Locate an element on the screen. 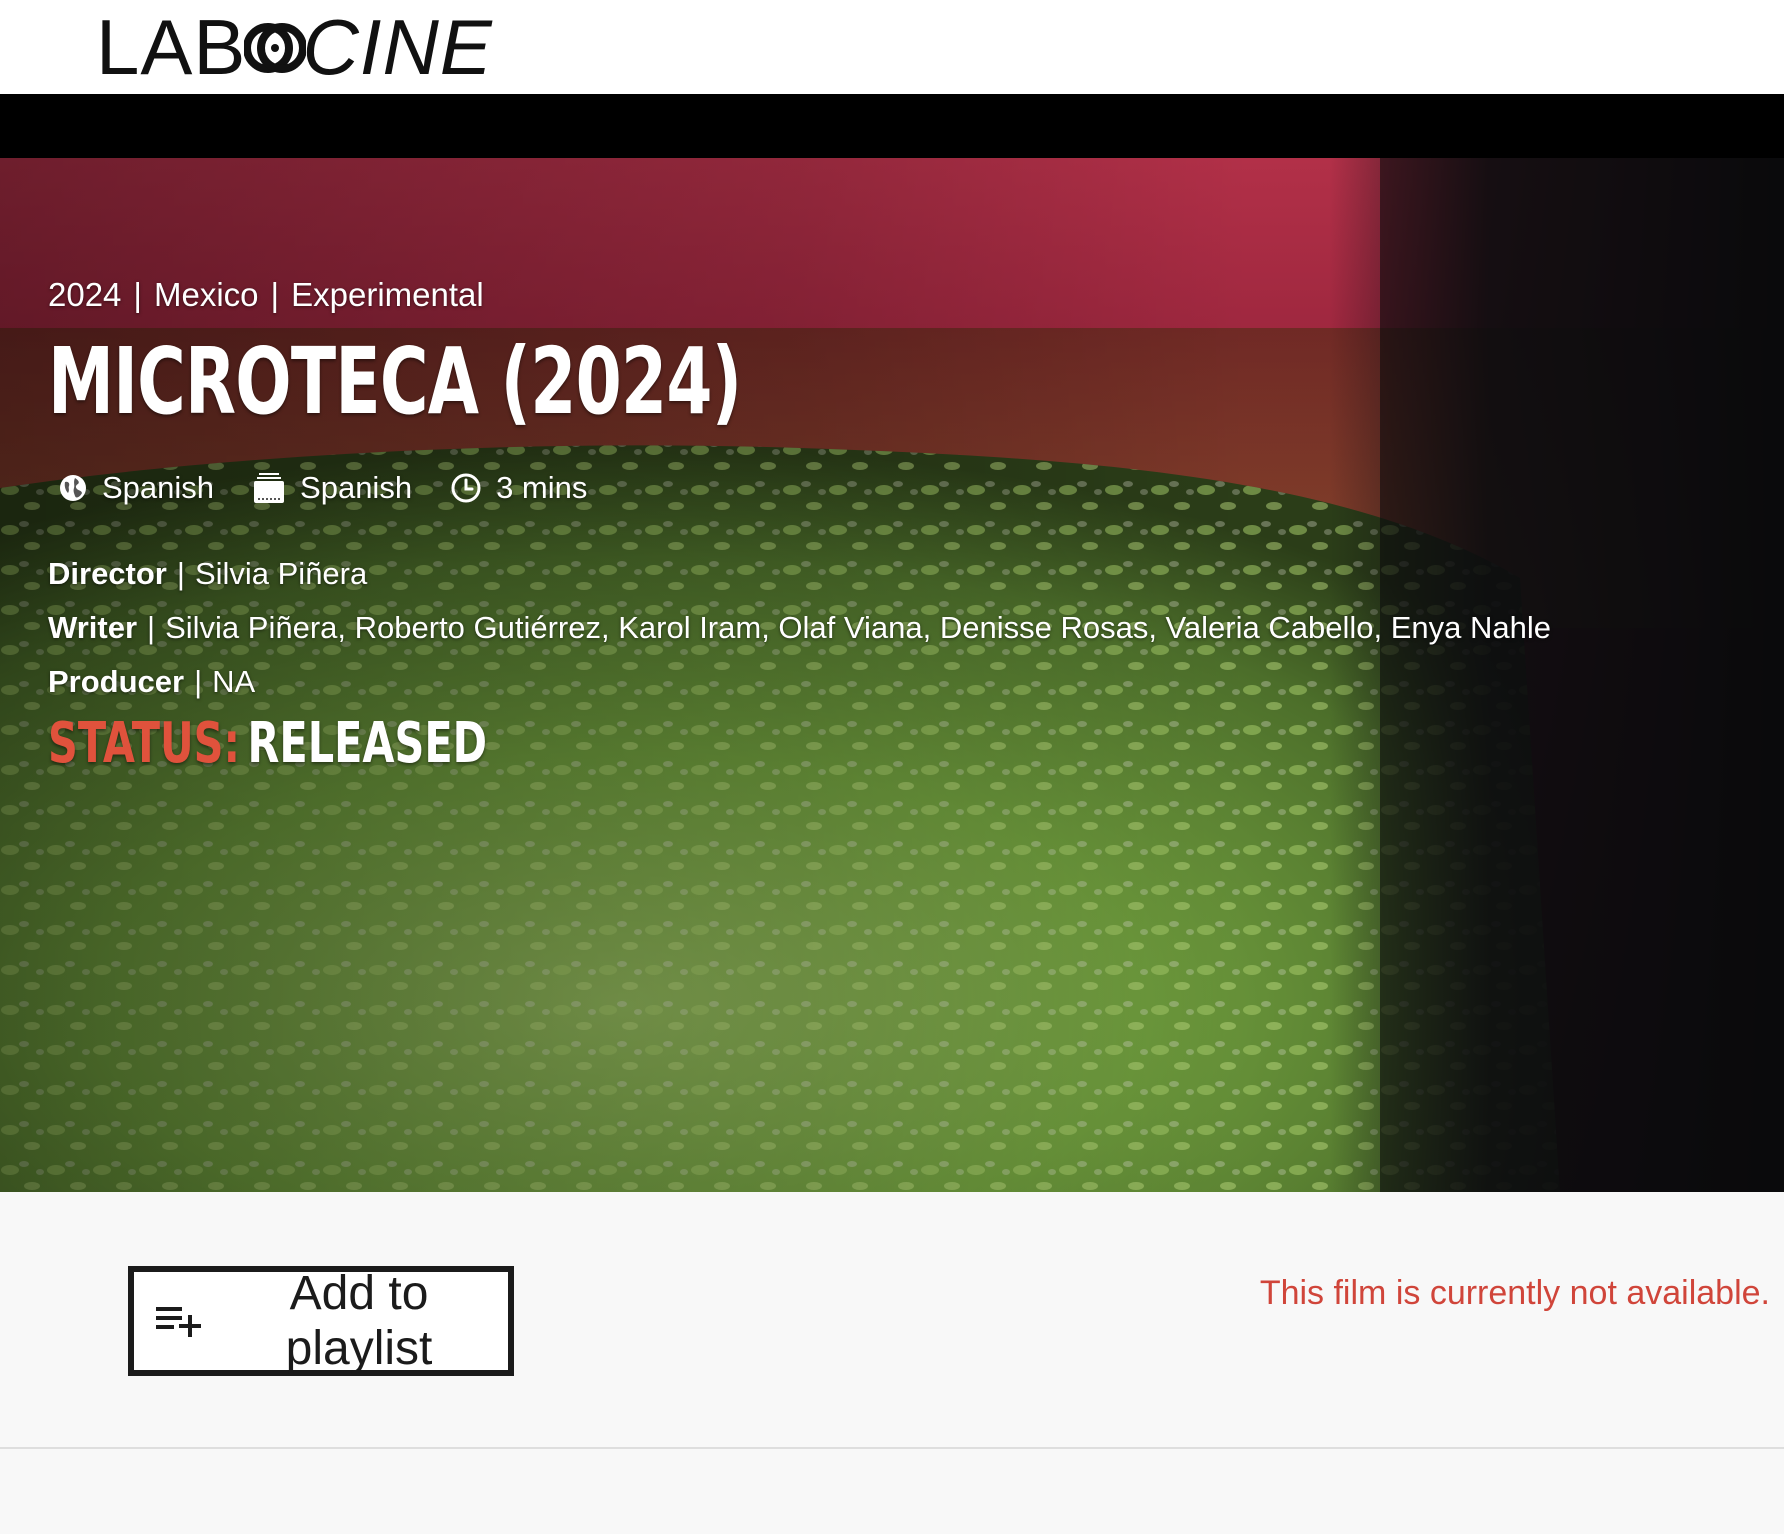  release-status: STATUS: RELEASED is located at coordinates (267, 744).